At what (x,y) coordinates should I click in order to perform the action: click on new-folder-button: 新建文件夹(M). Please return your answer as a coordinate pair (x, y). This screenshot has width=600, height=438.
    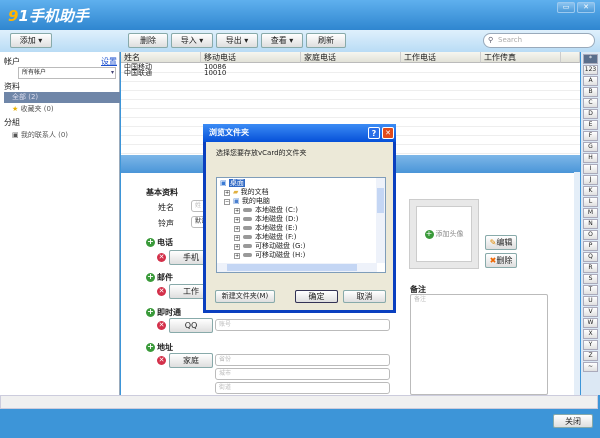
    Looking at the image, I should click on (245, 296).